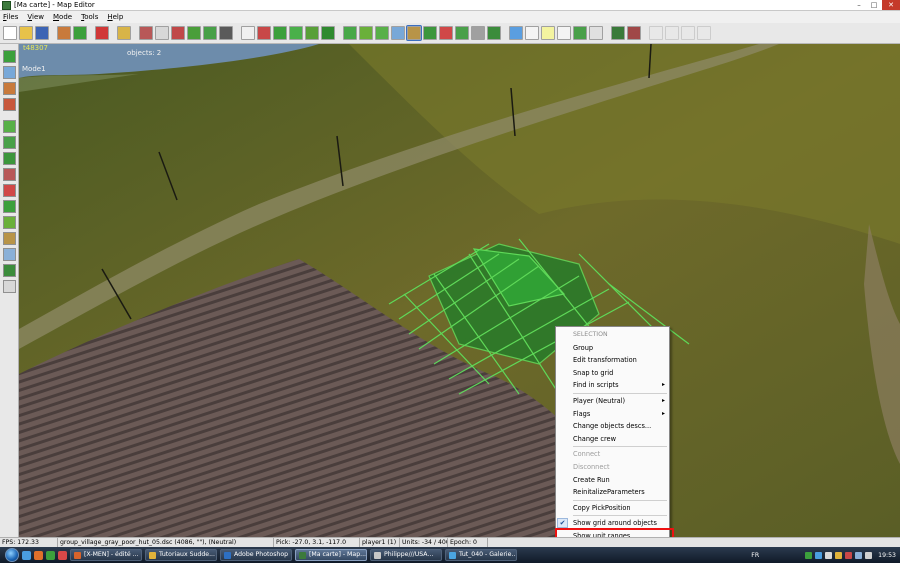 The width and height of the screenshot is (900, 563). What do you see at coordinates (256, 555) in the screenshot?
I see `taskbar-task-button: Adobe Photoshop` at bounding box center [256, 555].